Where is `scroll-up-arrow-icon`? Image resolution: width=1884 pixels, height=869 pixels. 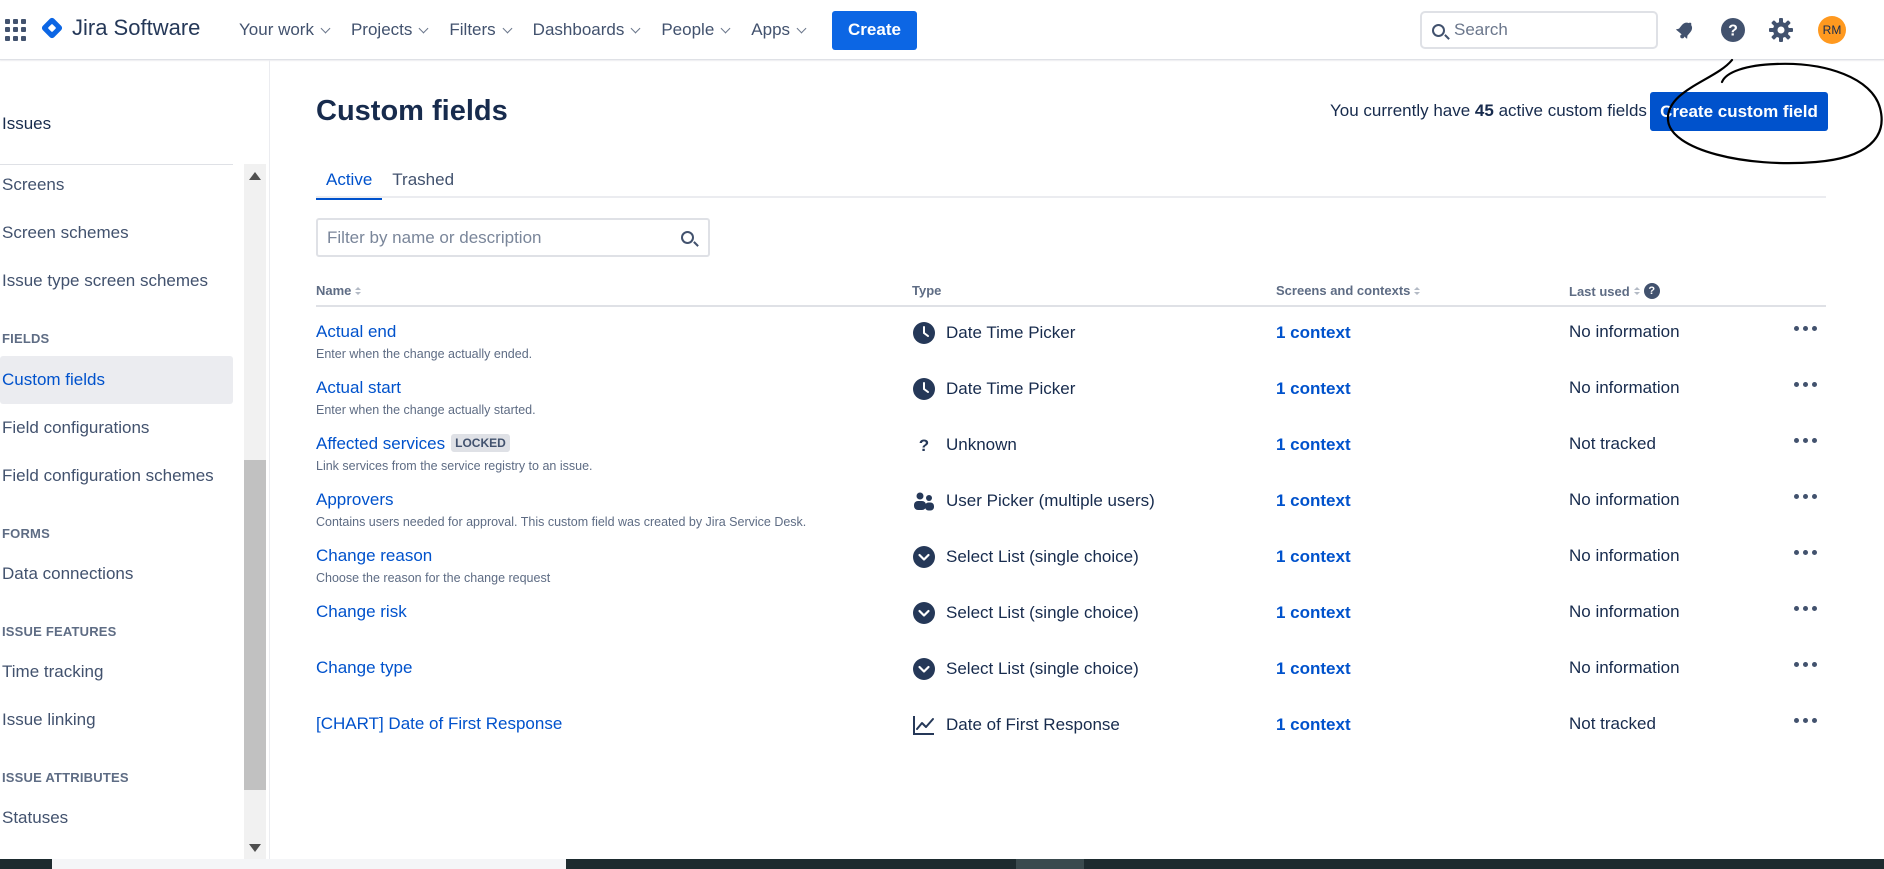 scroll-up-arrow-icon is located at coordinates (255, 176).